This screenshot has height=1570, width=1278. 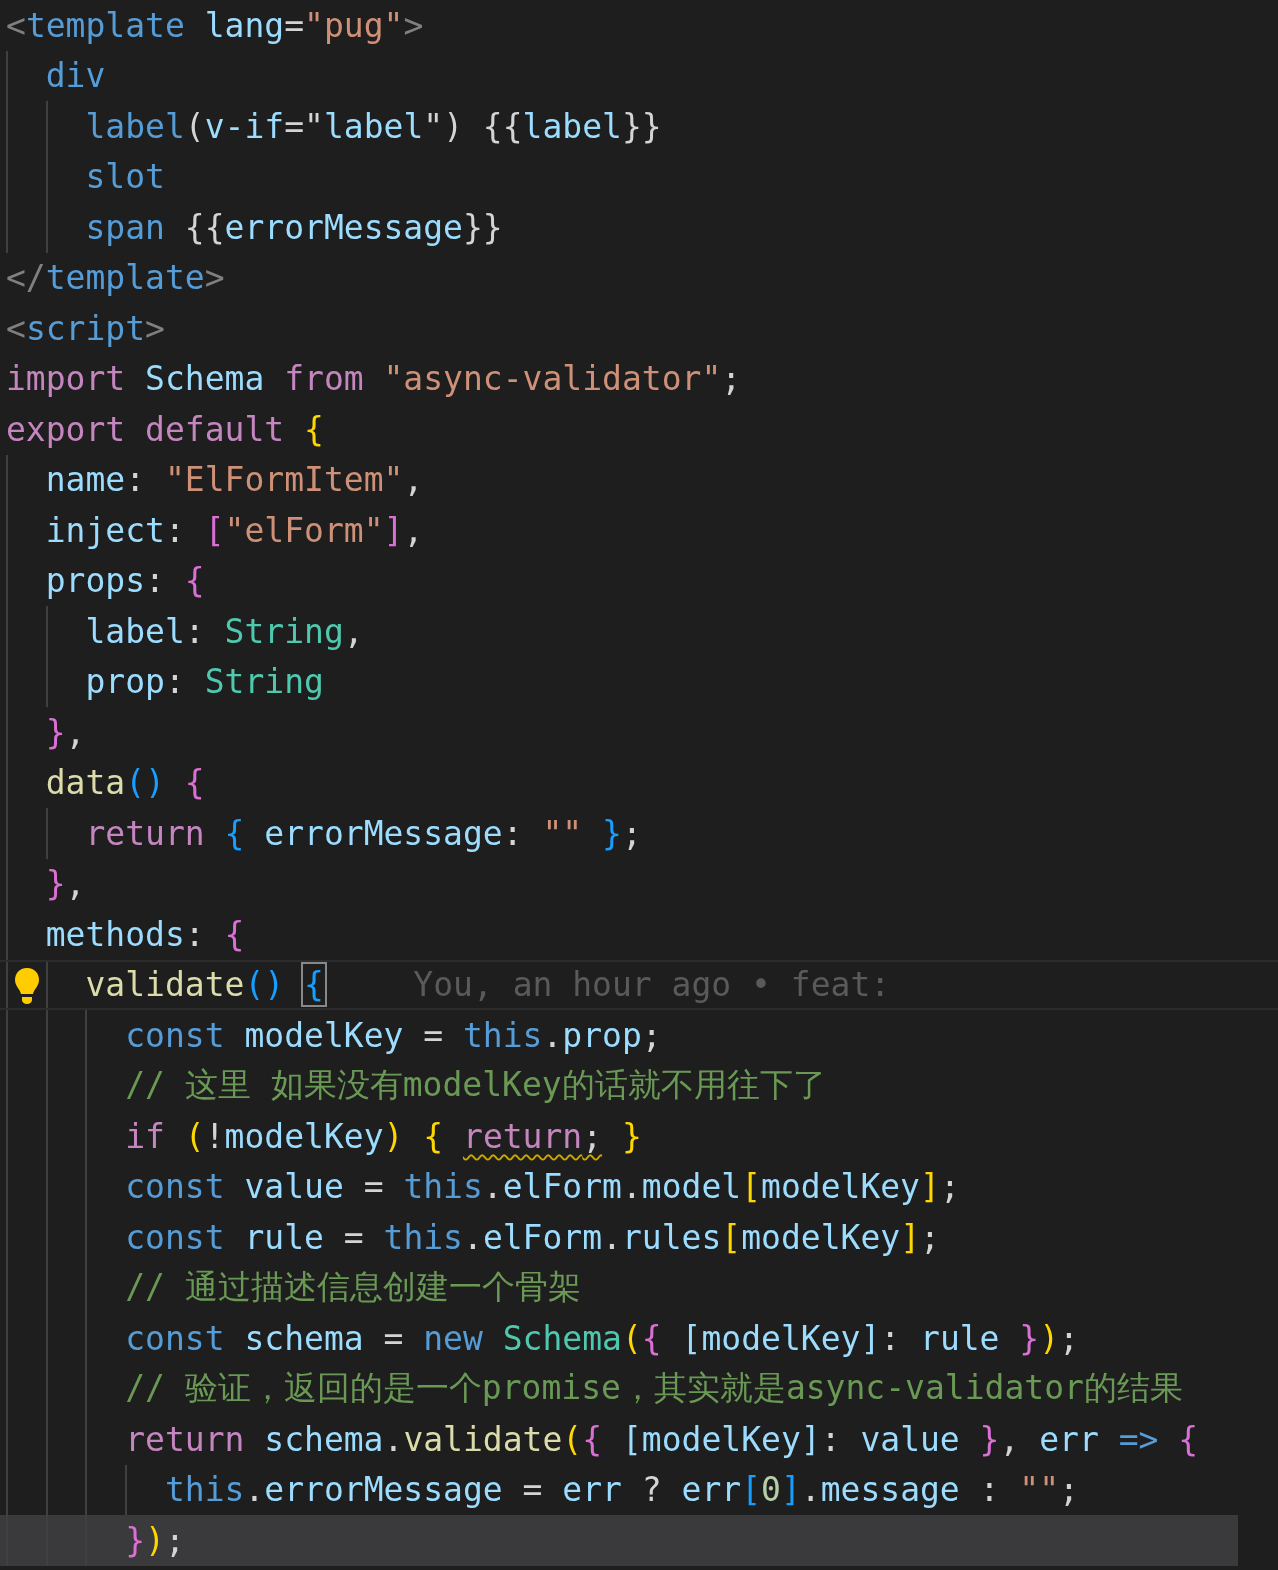 What do you see at coordinates (393, 1035) in the screenshot?
I see `code-line: const modelKey = this.prop;` at bounding box center [393, 1035].